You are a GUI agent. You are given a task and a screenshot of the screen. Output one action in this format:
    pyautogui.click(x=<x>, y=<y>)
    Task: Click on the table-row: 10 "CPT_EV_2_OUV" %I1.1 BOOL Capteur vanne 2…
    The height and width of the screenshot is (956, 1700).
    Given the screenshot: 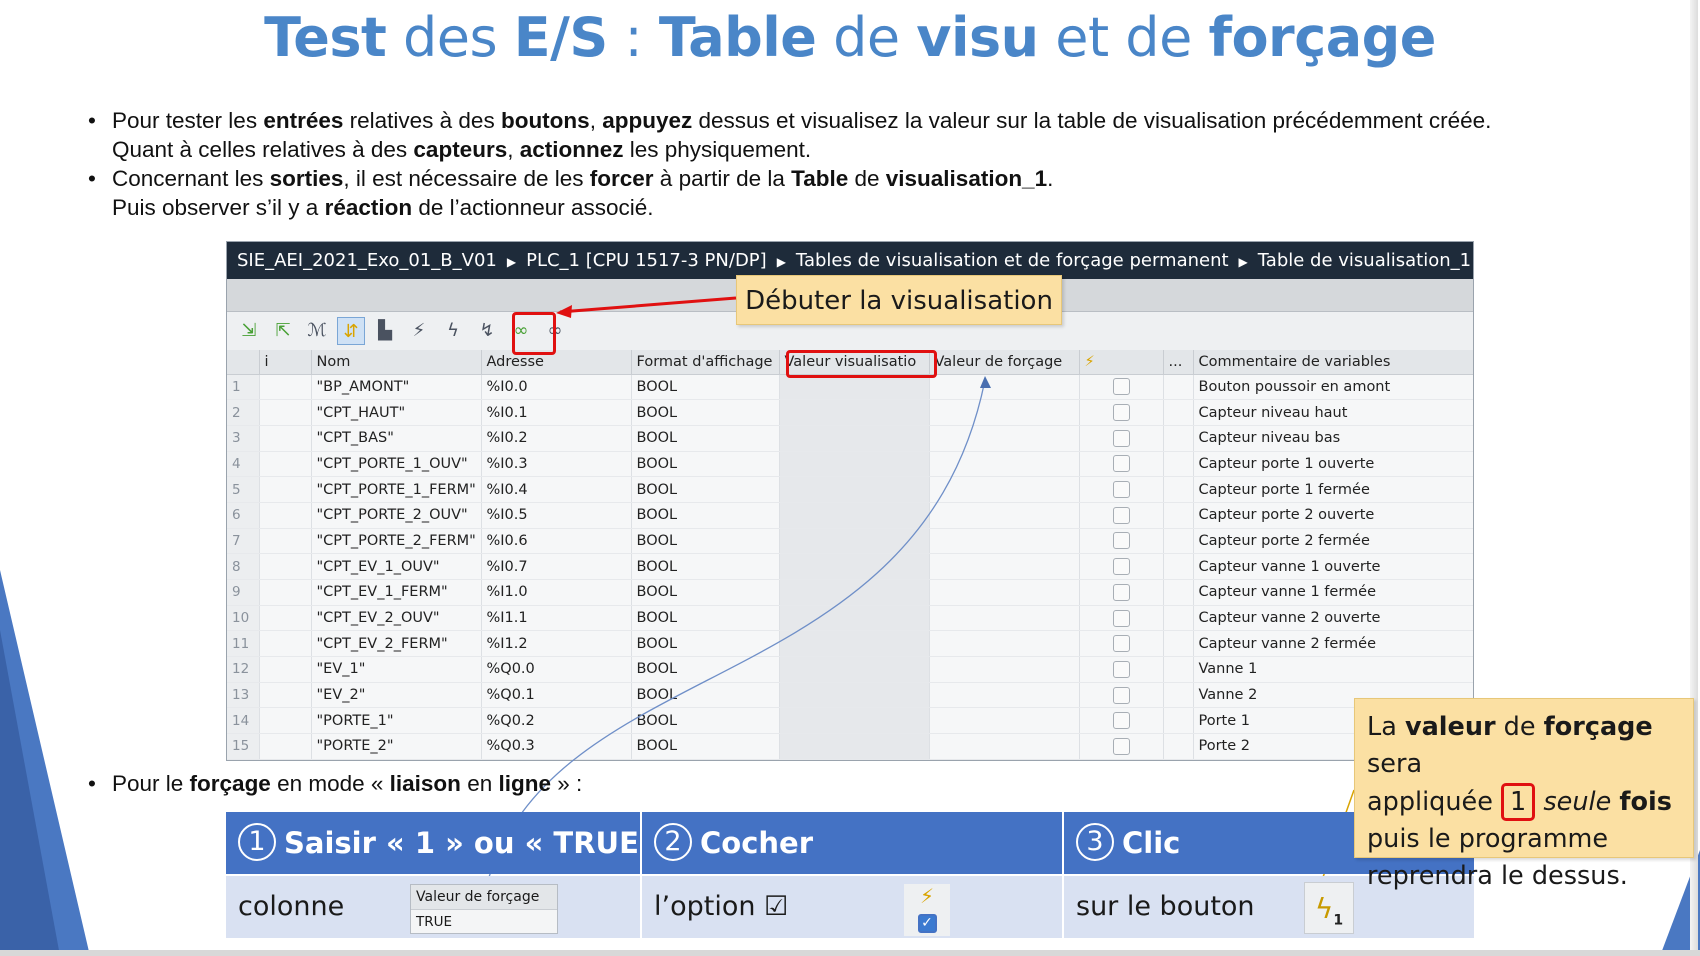 What is the action you would take?
    pyautogui.click(x=850, y=618)
    